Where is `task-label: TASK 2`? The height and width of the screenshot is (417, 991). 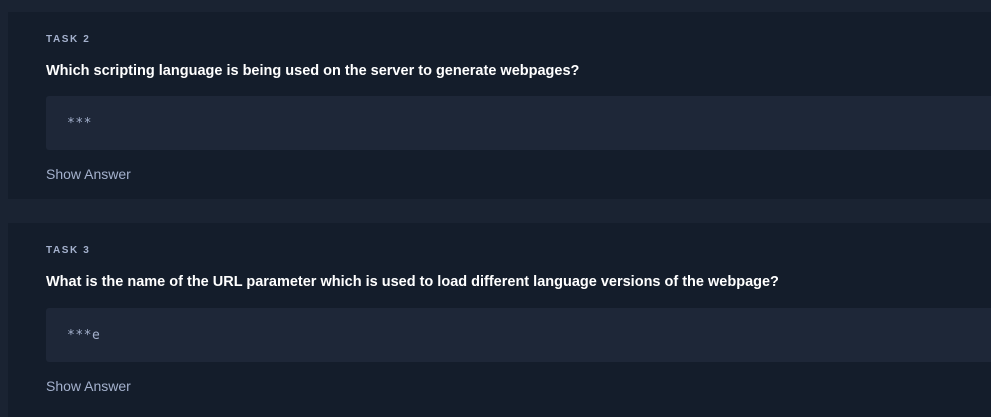 task-label: TASK 2 is located at coordinates (68, 39).